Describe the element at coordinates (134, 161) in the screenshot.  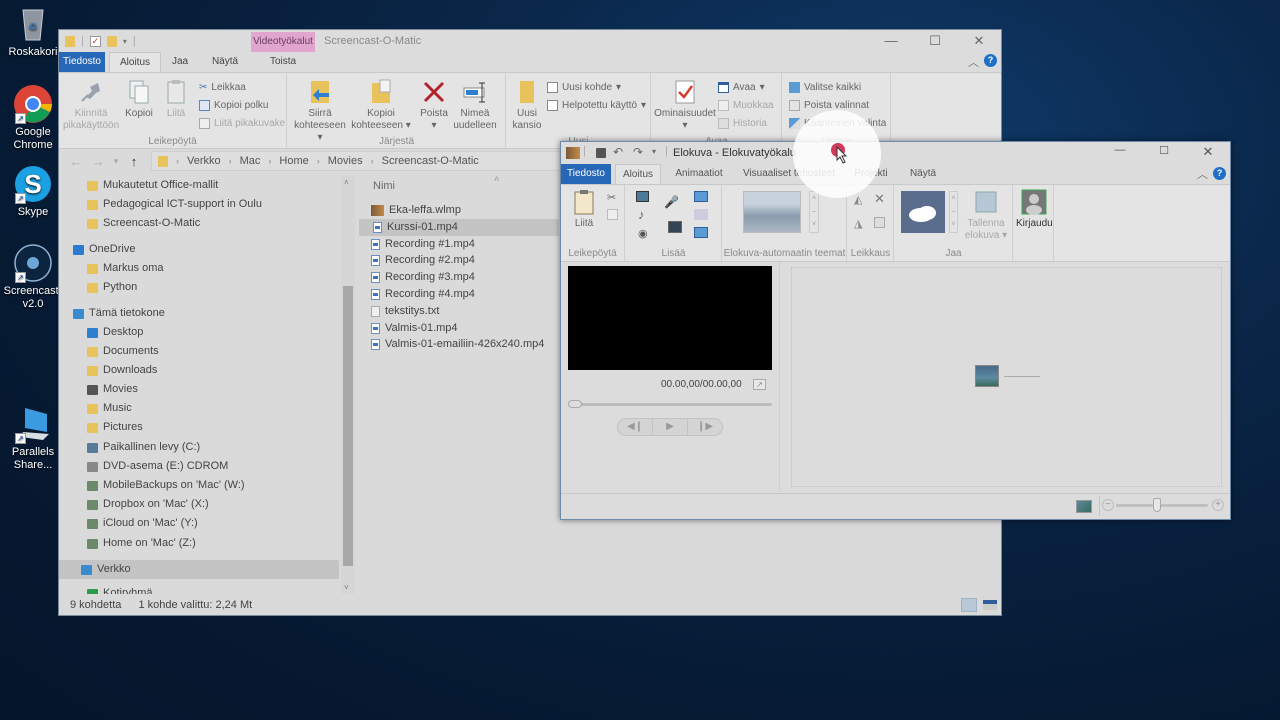
I see `up-button: ↑` at that location.